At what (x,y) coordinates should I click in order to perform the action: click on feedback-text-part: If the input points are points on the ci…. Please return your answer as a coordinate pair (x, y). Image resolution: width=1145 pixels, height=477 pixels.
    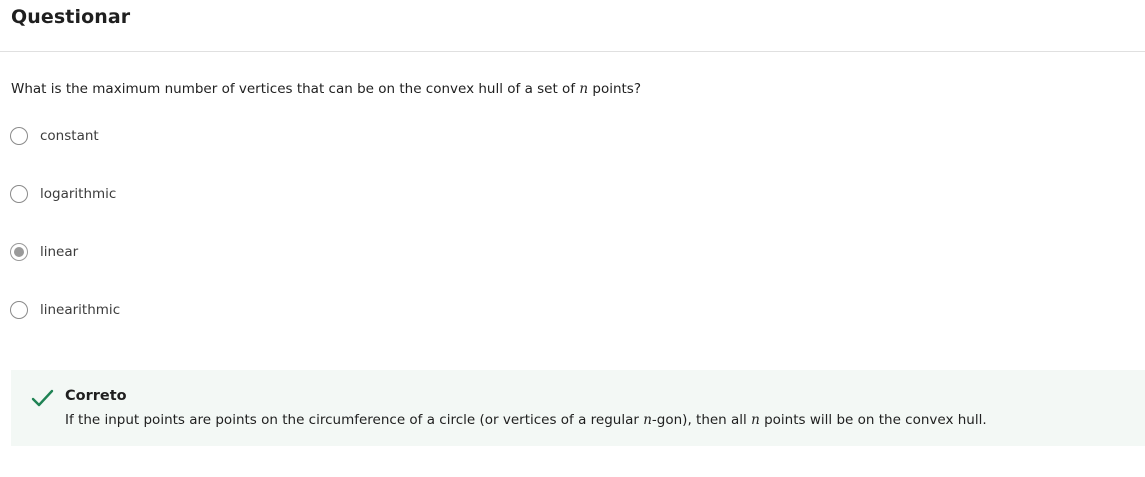
    Looking at the image, I should click on (354, 420).